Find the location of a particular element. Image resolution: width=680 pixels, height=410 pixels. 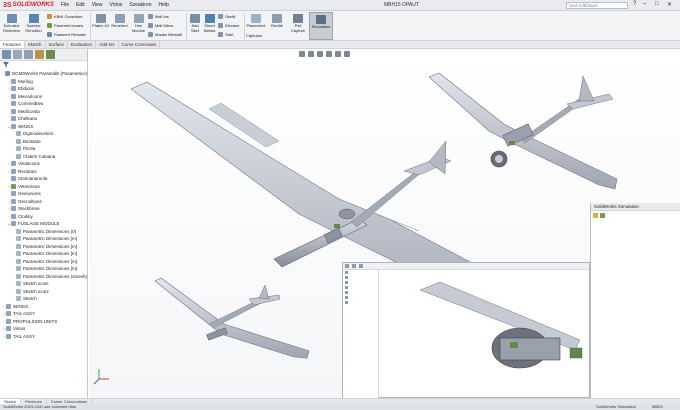

lower-drone-model is located at coordinates (232, 318).